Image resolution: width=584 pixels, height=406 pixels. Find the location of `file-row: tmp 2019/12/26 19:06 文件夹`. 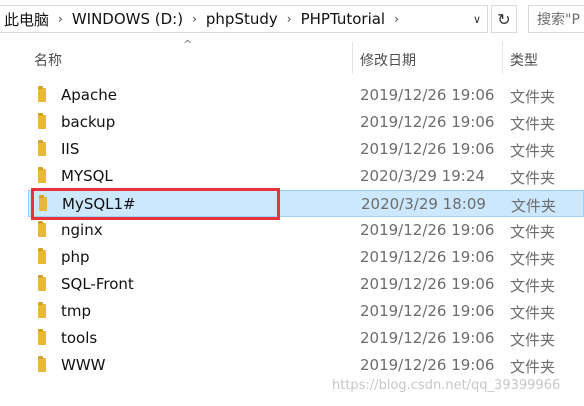

file-row: tmp 2019/12/26 19:06 文件夹 is located at coordinates (306, 311).